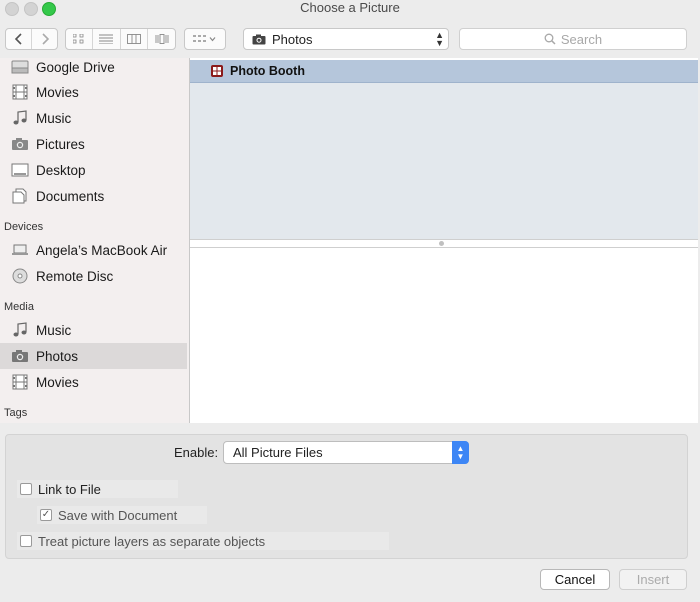 The width and height of the screenshot is (700, 602). I want to click on desktop-icon, so click(20, 170).